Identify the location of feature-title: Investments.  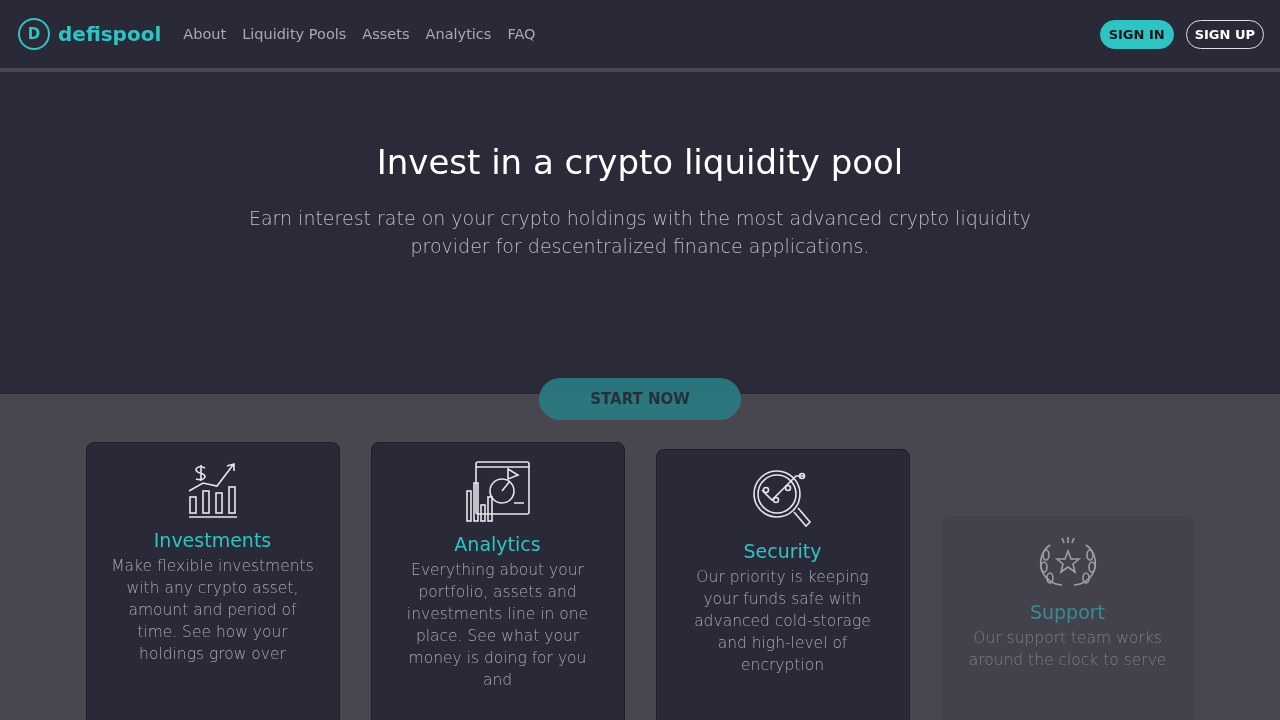
(212, 540).